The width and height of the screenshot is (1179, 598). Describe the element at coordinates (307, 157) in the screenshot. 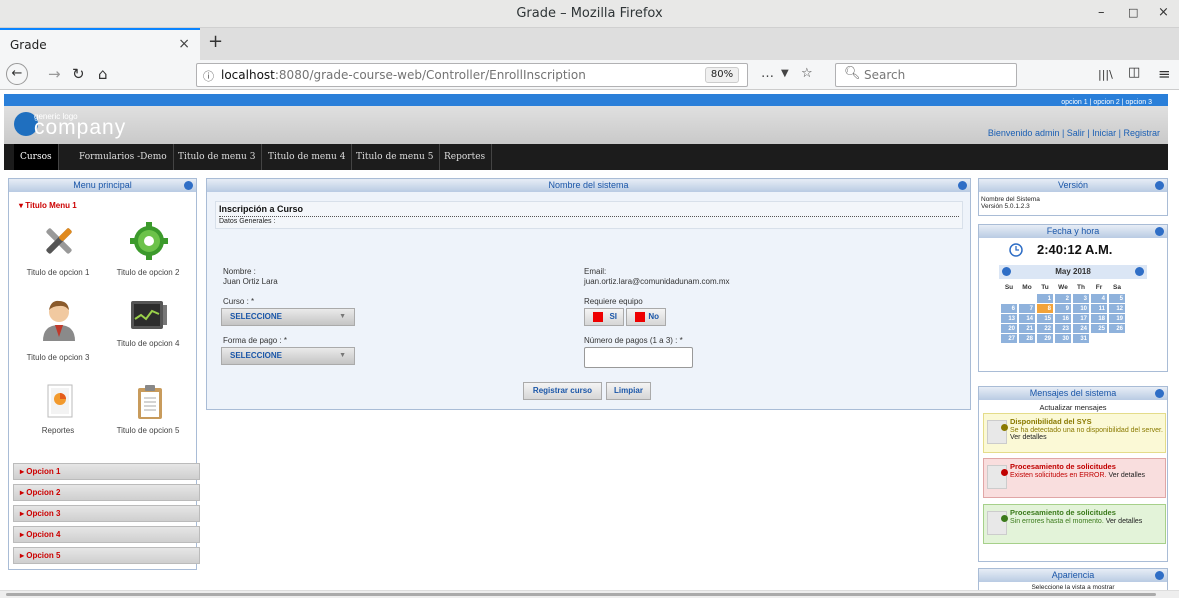

I see `menu-titulo-4: Titulo de menu 4` at that location.